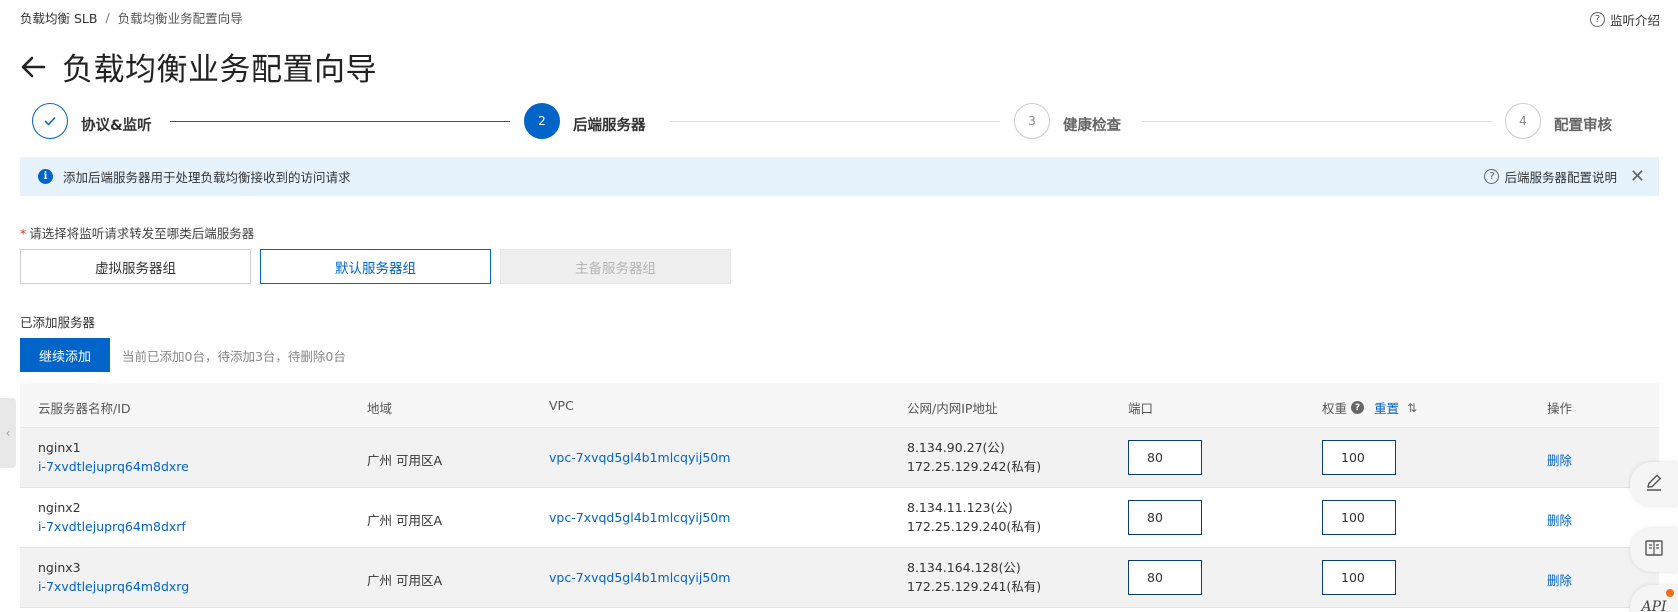  What do you see at coordinates (23, 233) in the screenshot?
I see `required-mark: *` at bounding box center [23, 233].